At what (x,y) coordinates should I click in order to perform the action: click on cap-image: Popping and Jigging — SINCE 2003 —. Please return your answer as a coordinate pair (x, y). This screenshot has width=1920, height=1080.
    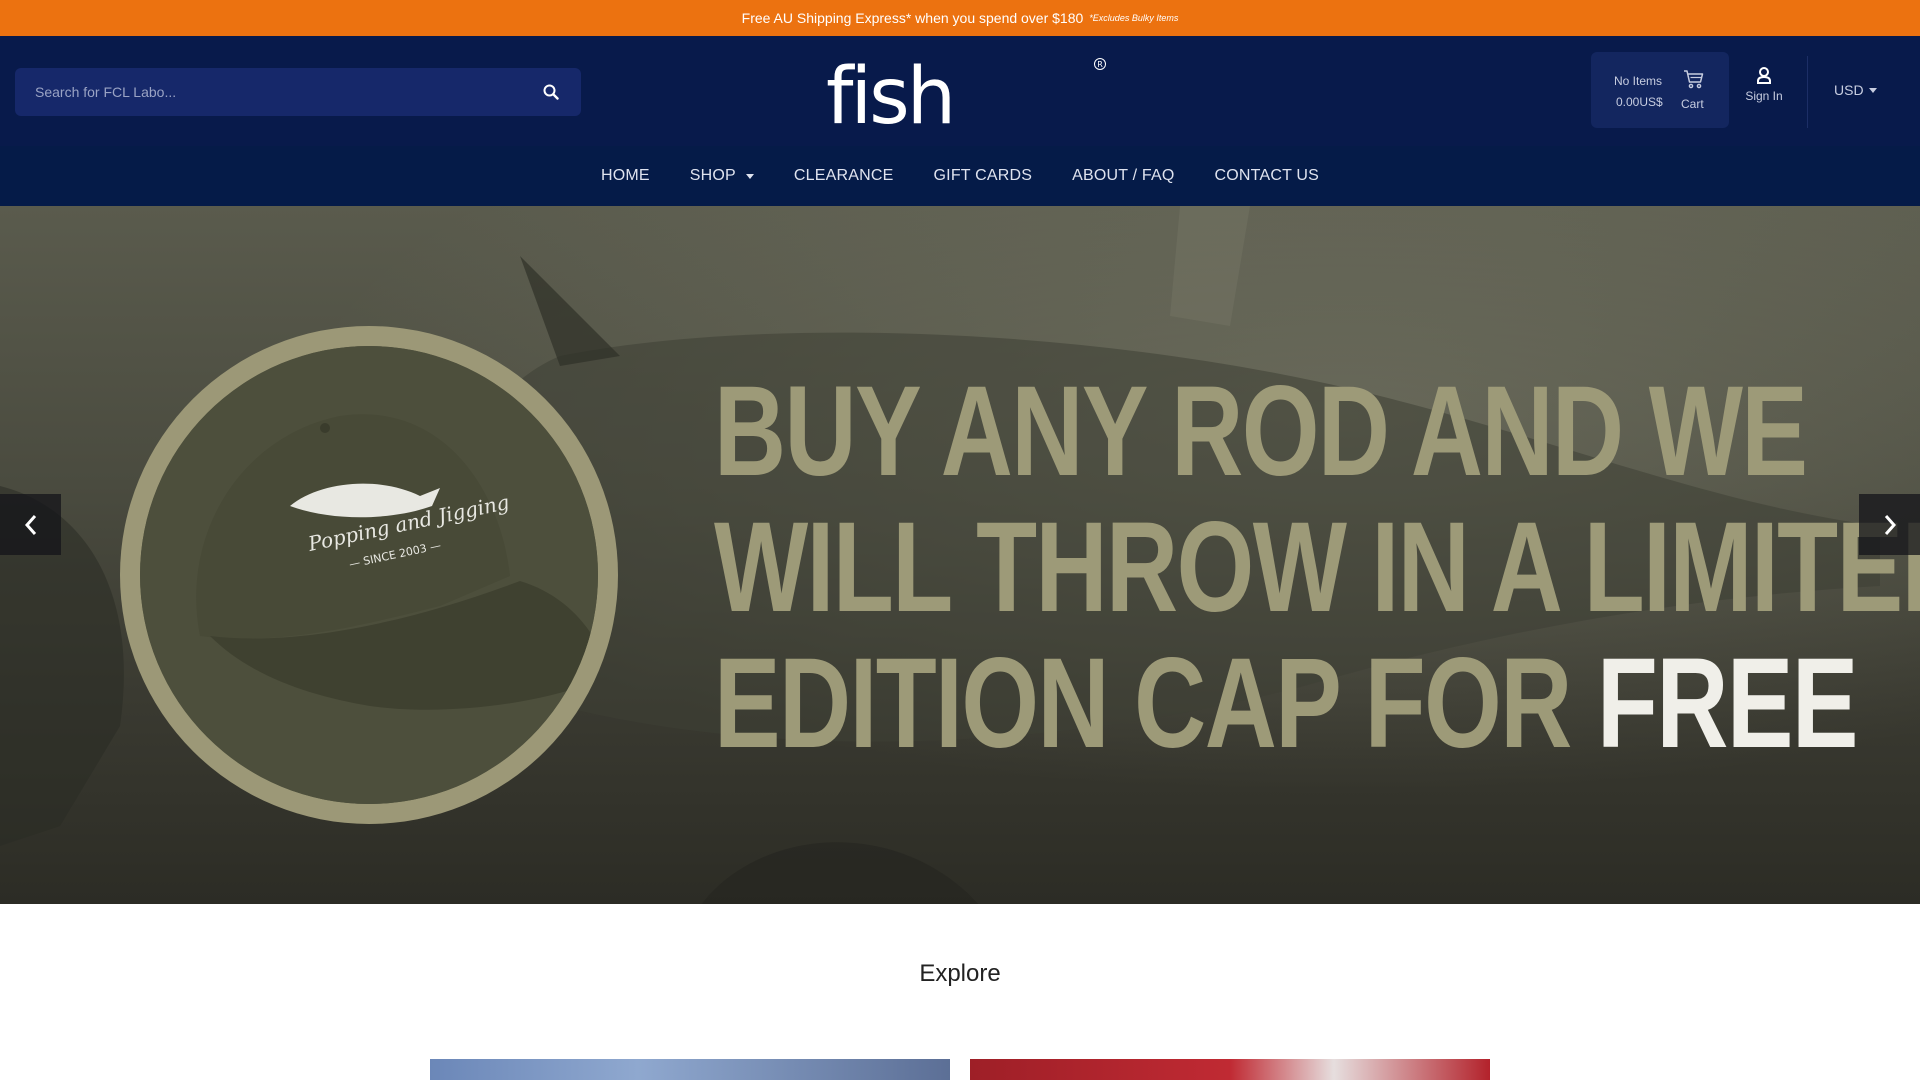
    Looking at the image, I should click on (369, 575).